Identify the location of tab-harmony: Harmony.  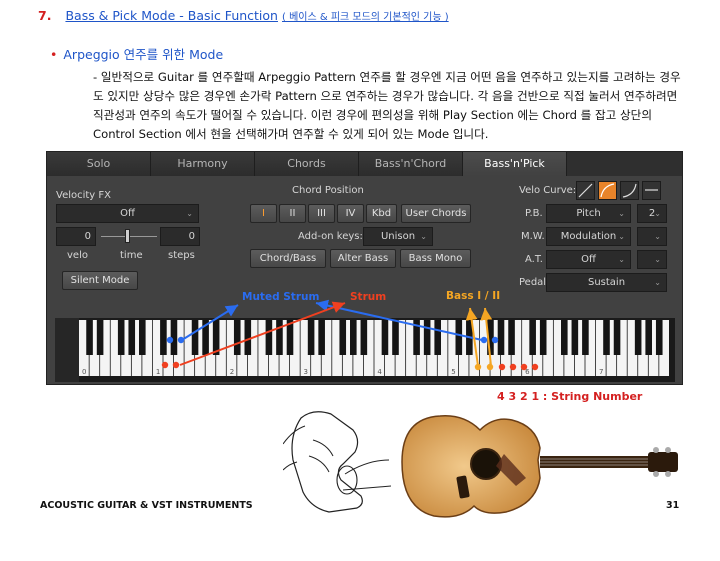
(203, 164).